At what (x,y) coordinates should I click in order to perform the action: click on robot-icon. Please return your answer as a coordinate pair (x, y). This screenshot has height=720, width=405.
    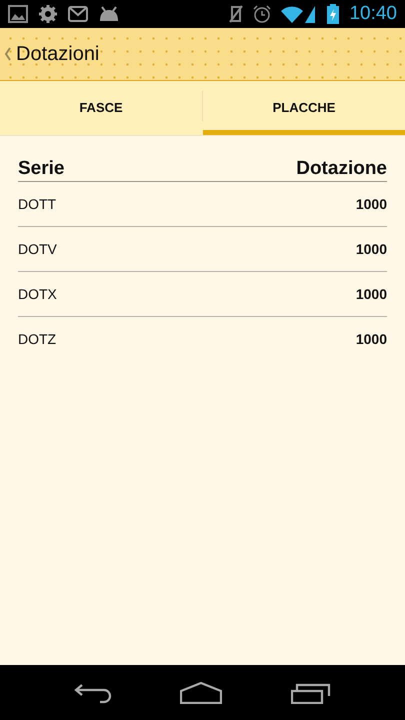
    Looking at the image, I should click on (109, 14).